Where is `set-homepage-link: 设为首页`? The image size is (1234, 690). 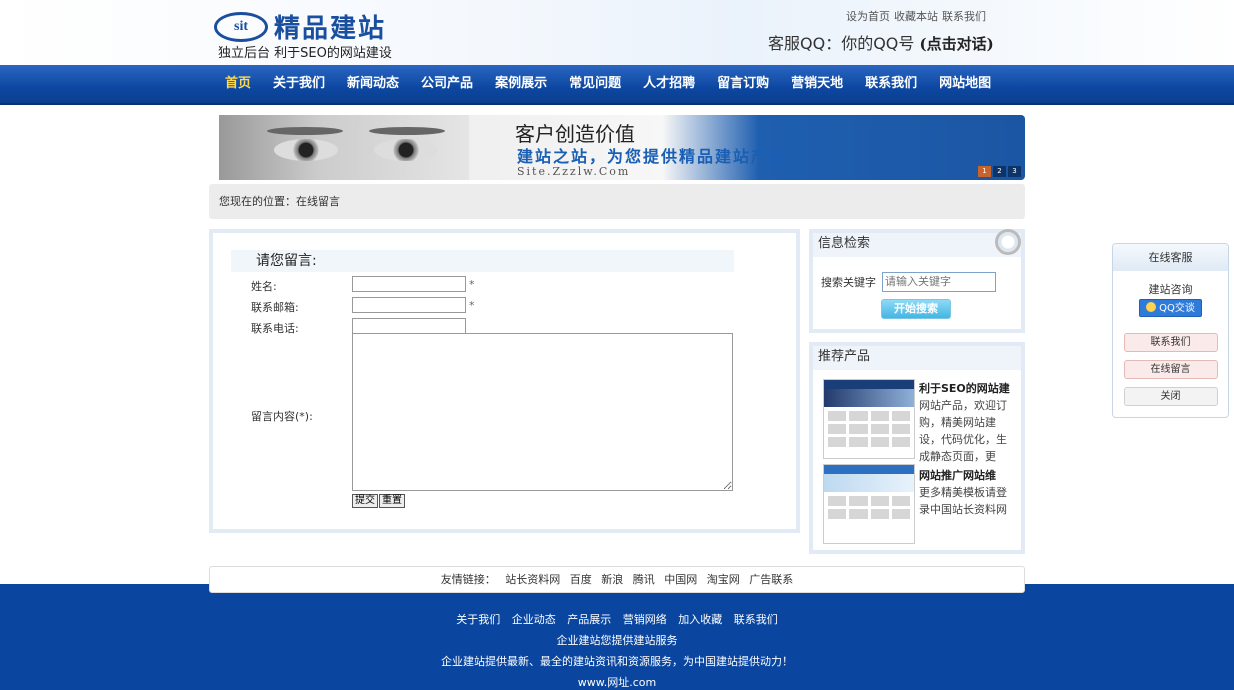 set-homepage-link: 设为首页 is located at coordinates (868, 16).